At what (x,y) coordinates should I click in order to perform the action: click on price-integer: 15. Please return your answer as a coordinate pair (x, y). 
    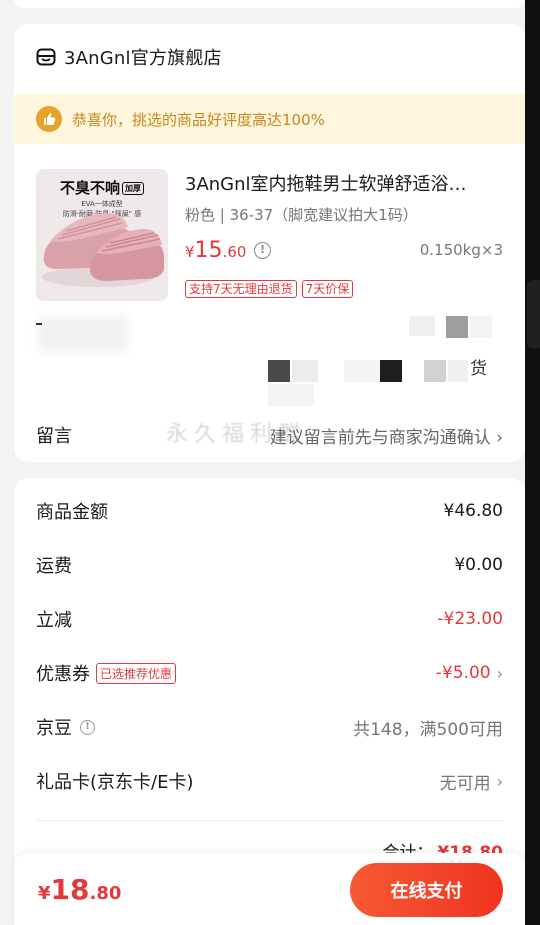
    Looking at the image, I should click on (208, 250).